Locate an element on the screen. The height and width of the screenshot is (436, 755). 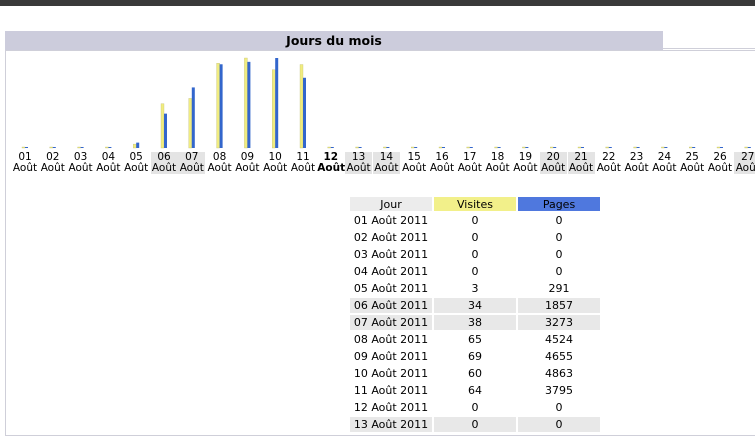
day-label-20: 20 Août is located at coordinates (553, 163).